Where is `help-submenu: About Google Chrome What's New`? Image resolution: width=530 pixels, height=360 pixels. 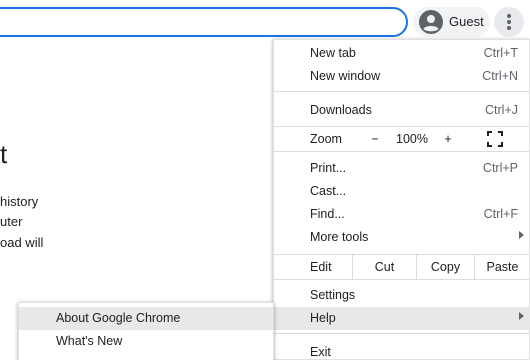 help-submenu: About Google Chrome What's New is located at coordinates (146, 331).